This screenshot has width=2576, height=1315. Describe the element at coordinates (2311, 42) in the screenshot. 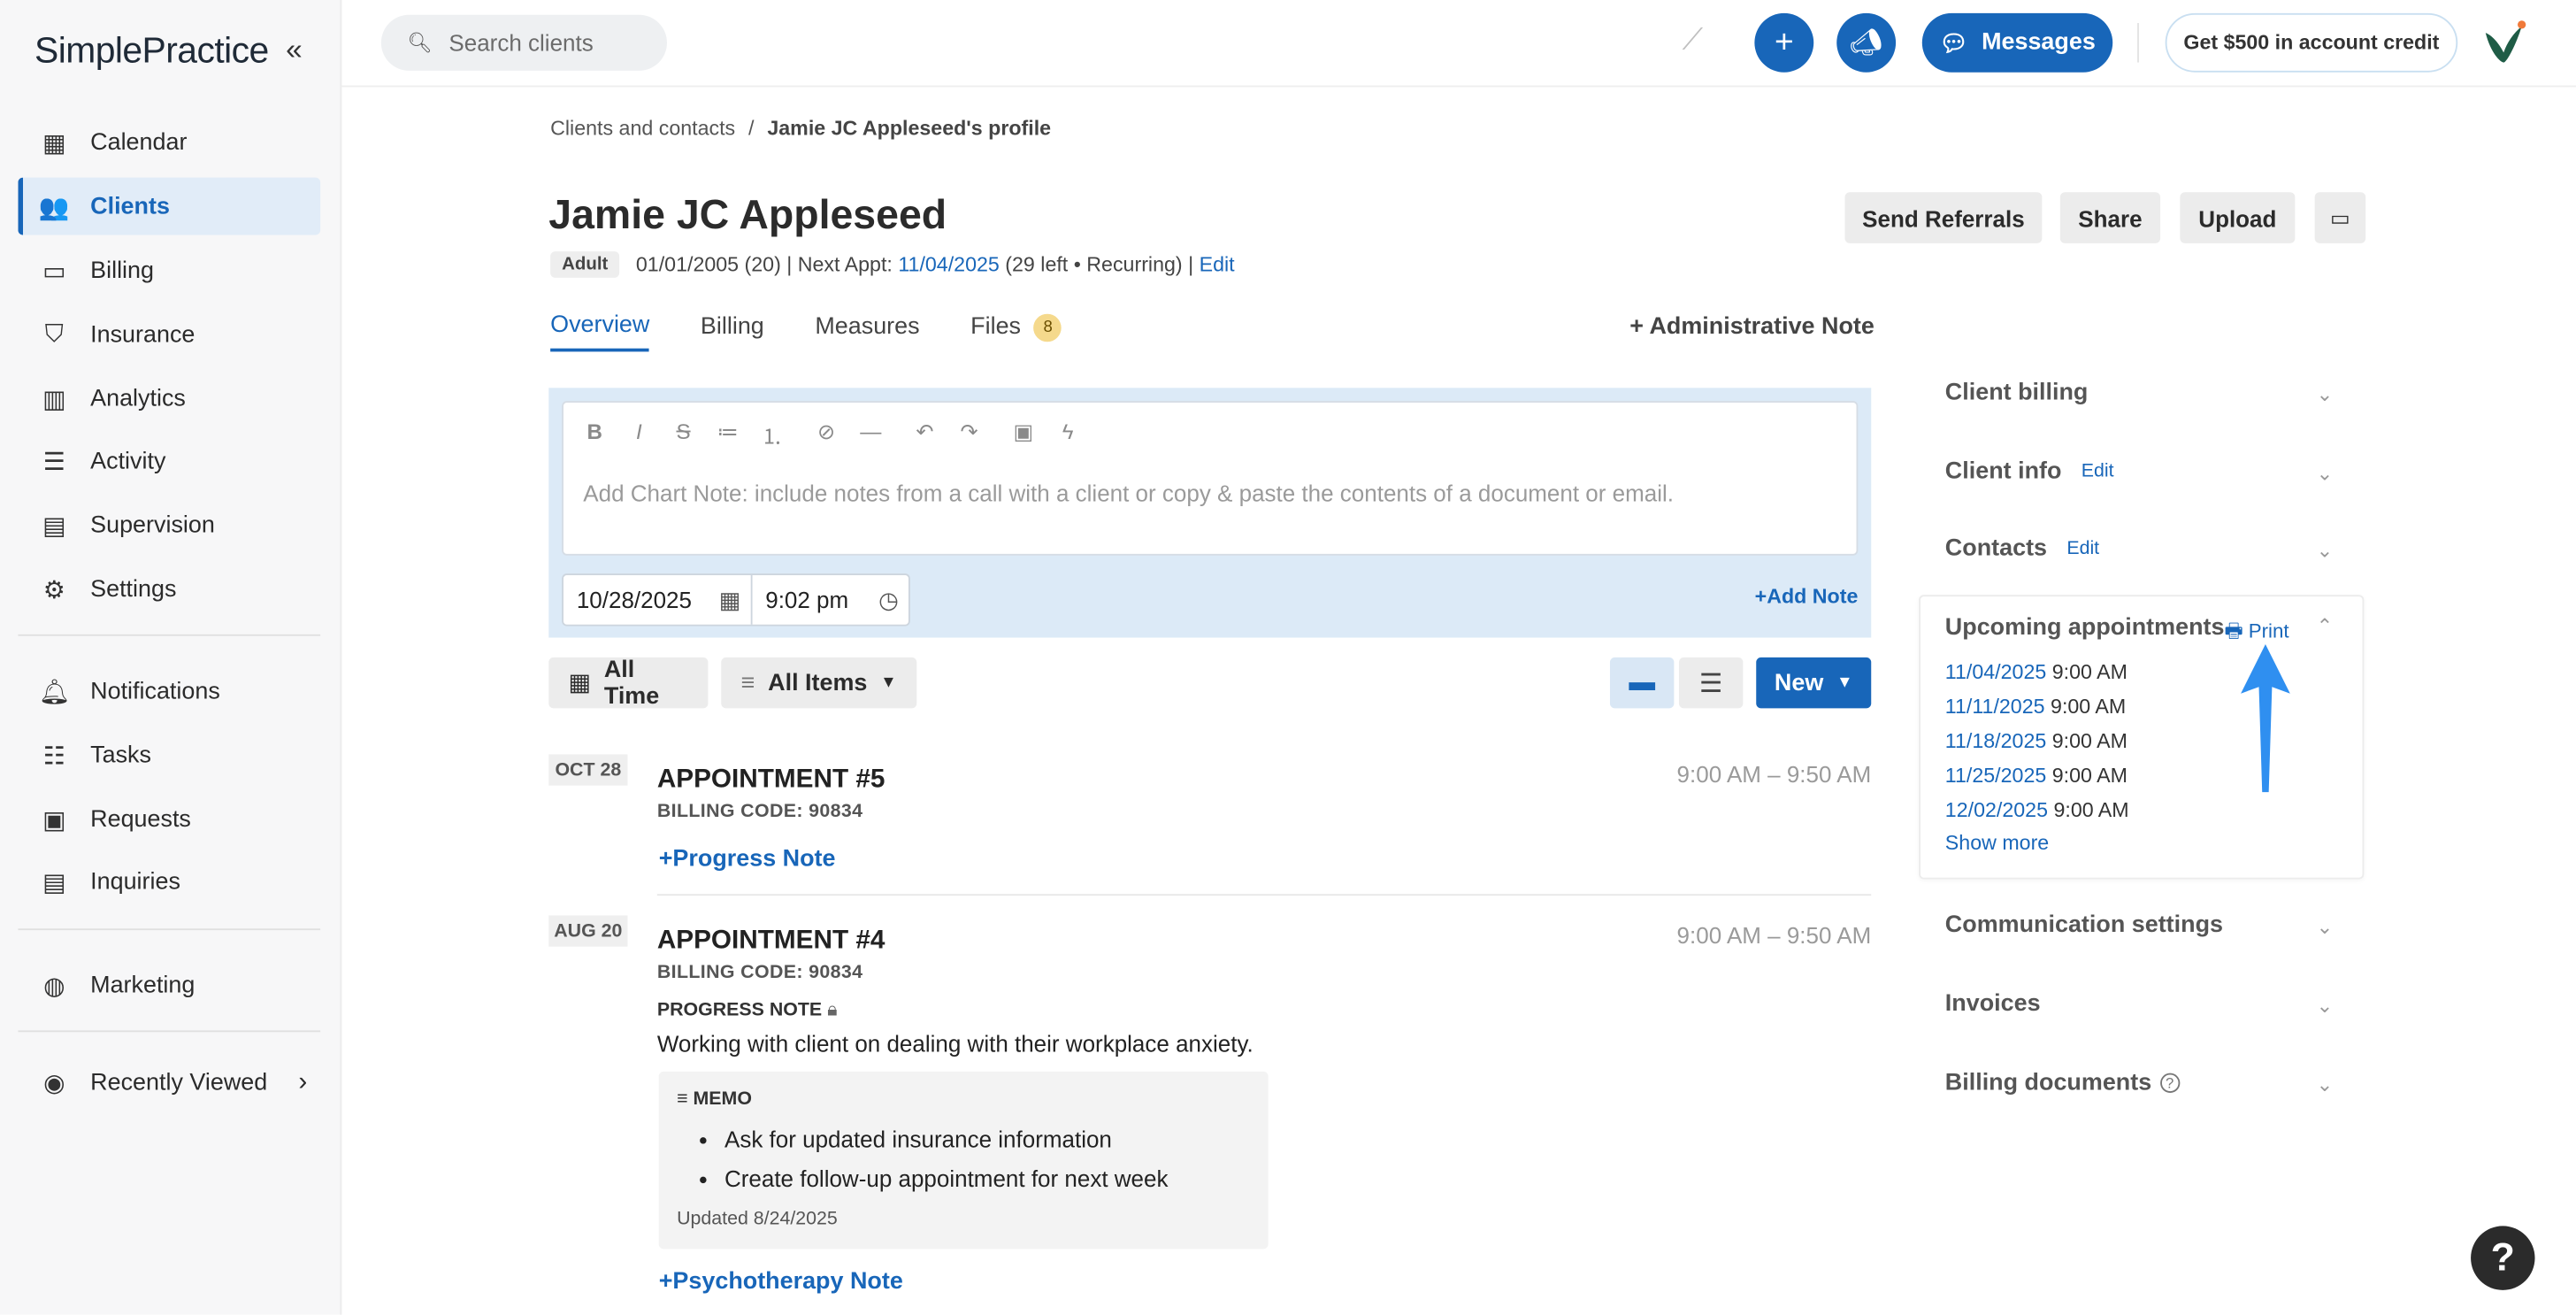

I see `account-credit-button: Get $500 in account credit` at that location.